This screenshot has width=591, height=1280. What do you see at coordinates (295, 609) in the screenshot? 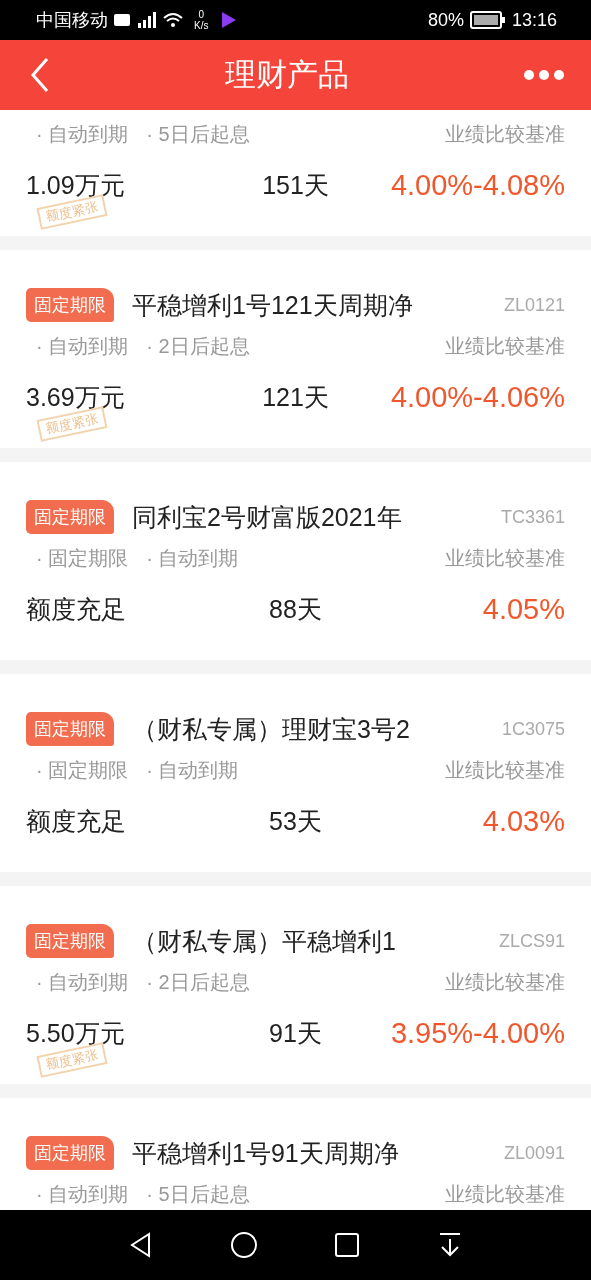
I see `term-value: 88天` at bounding box center [295, 609].